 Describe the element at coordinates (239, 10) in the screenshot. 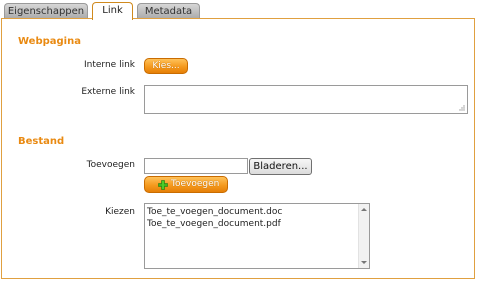

I see `tab-bar: Eigenschappen Link Metadata` at that location.